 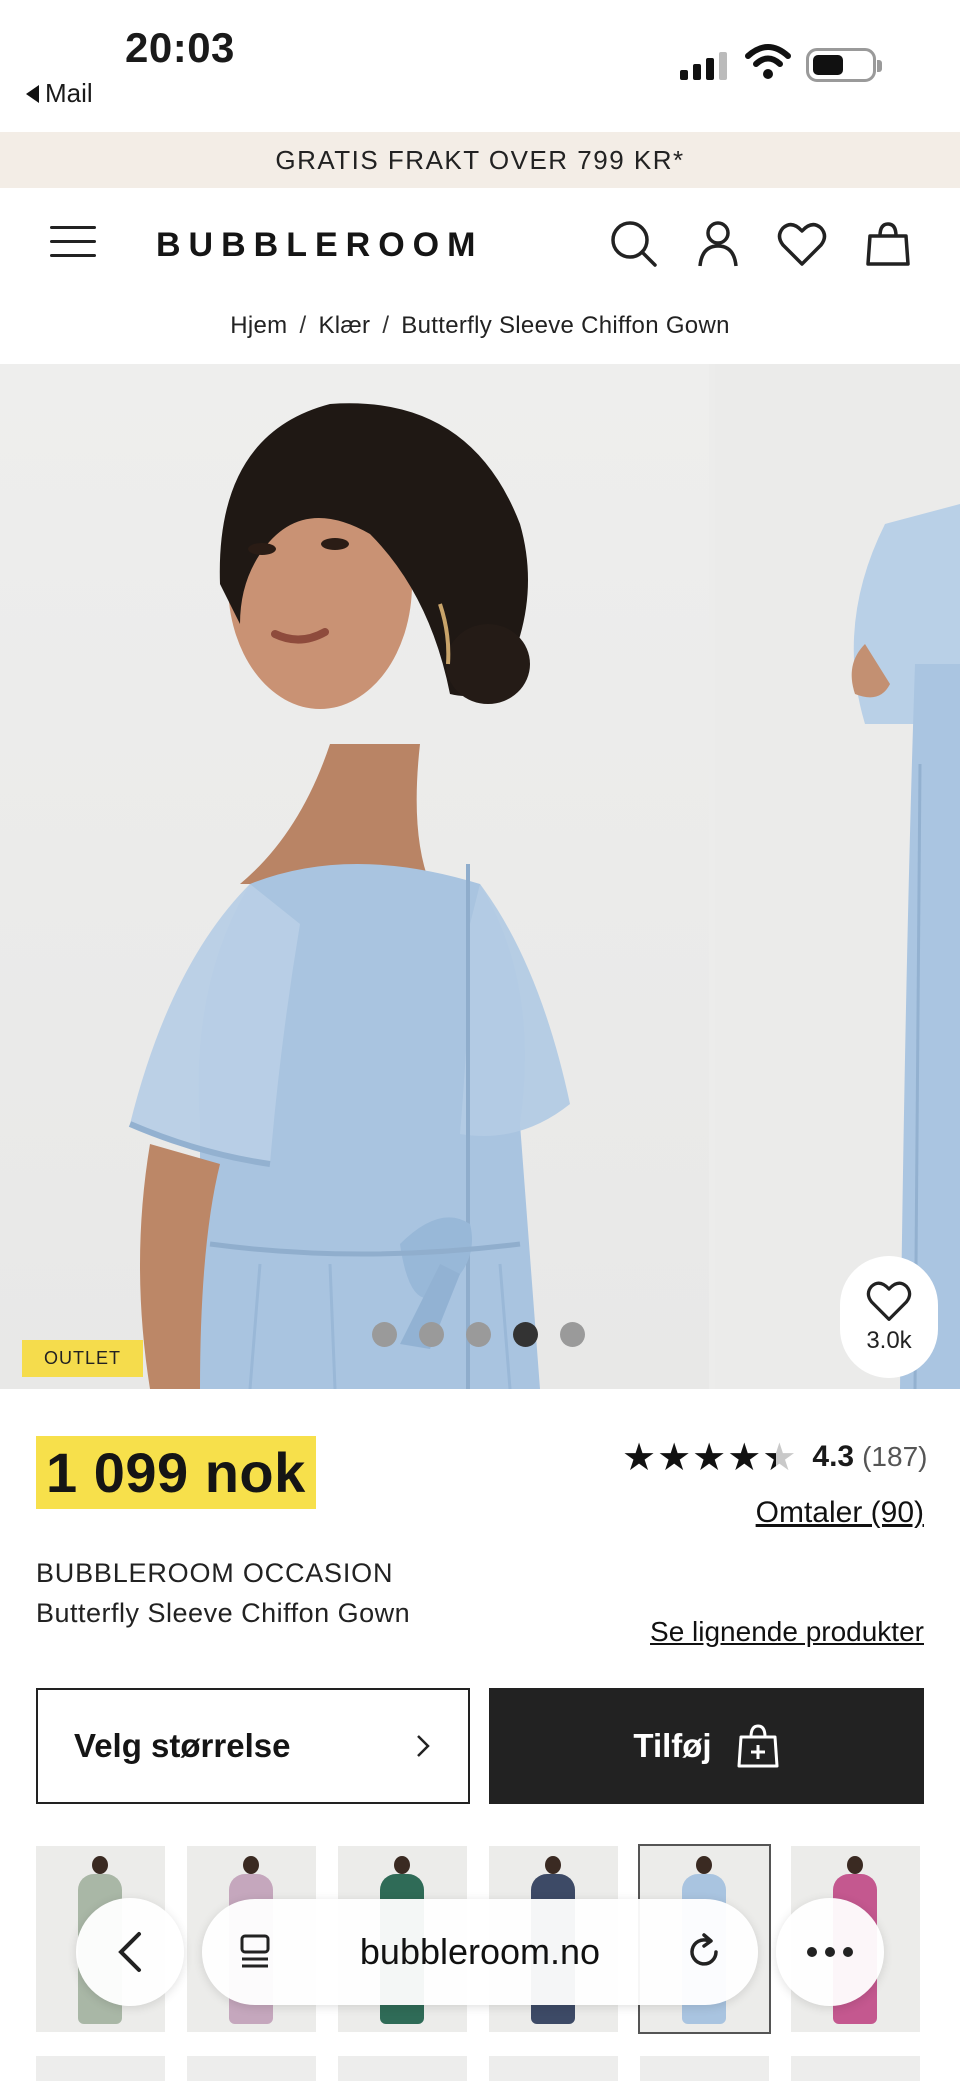 What do you see at coordinates (905, 946) in the screenshot?
I see `model-photo-next` at bounding box center [905, 946].